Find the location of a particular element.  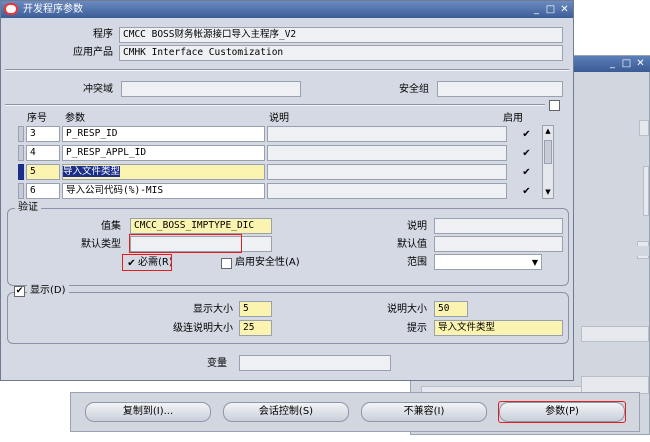

titlebar: 开发程序参数 _ □ ✕ is located at coordinates (287, 9).